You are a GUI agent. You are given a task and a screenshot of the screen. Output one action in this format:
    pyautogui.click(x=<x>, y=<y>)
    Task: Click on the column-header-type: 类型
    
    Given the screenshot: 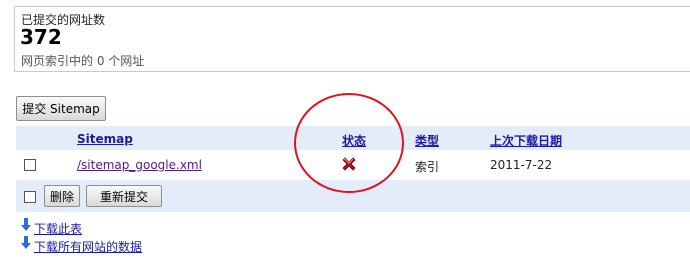 What is the action you would take?
    pyautogui.click(x=427, y=140)
    